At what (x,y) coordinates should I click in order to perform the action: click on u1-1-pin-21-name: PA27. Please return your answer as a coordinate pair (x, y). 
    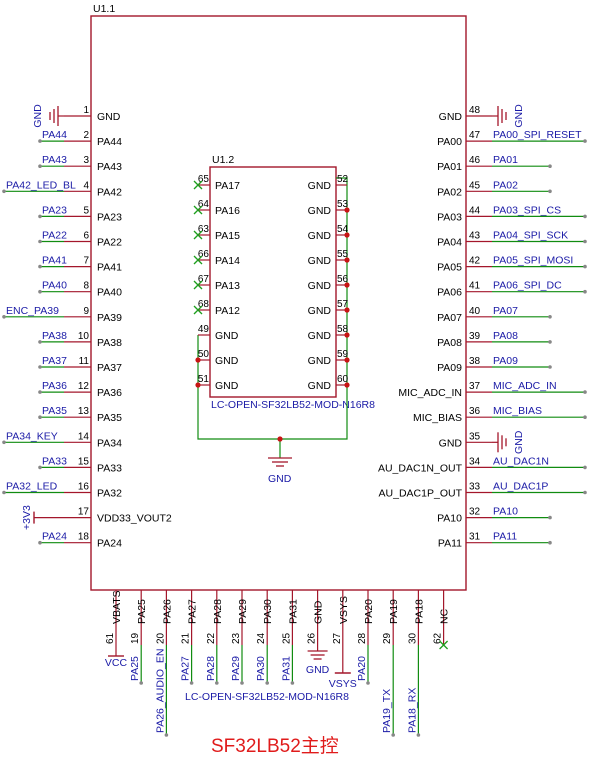
    Looking at the image, I should click on (193, 611).